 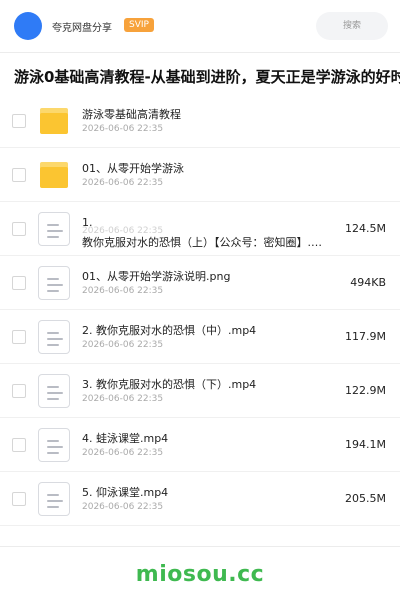 What do you see at coordinates (139, 25) in the screenshot?
I see `svip-badge: SVIP` at bounding box center [139, 25].